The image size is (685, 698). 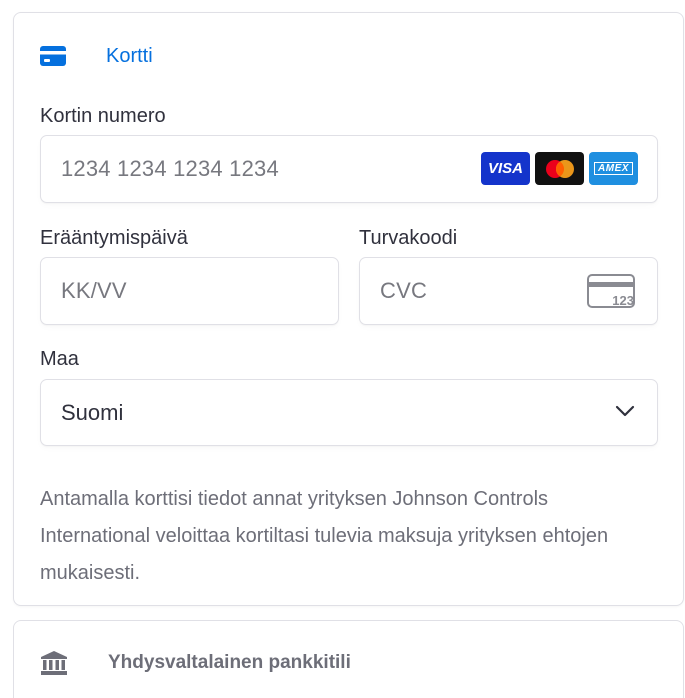 I want to click on chevron-down-icon, so click(x=625, y=413).